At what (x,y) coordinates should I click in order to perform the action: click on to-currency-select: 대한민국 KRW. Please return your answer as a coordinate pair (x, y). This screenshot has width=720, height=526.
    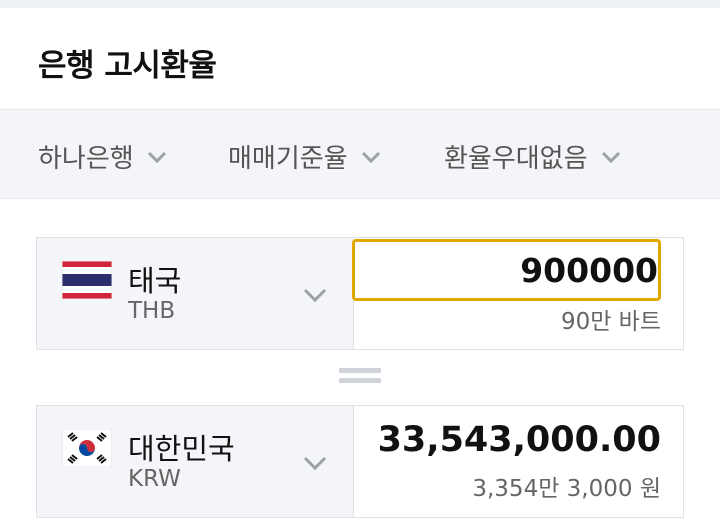
    Looking at the image, I should click on (195, 461).